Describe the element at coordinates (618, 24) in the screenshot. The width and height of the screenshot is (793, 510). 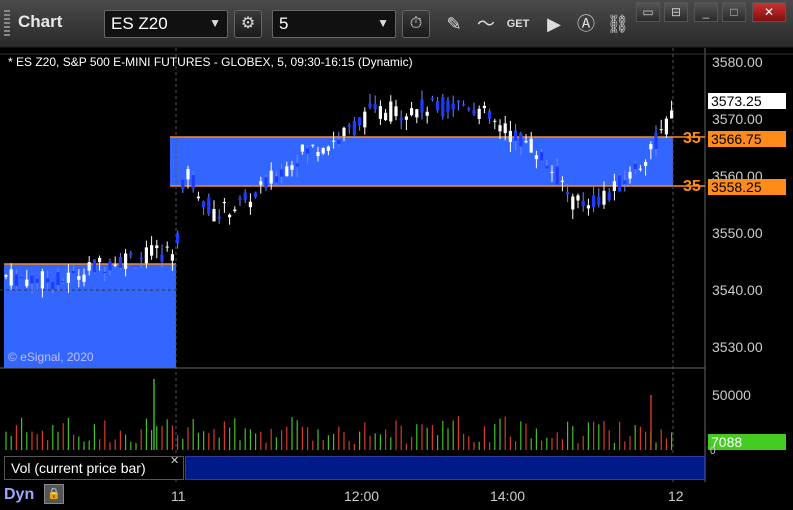
I see `link-icon: ⛓` at that location.